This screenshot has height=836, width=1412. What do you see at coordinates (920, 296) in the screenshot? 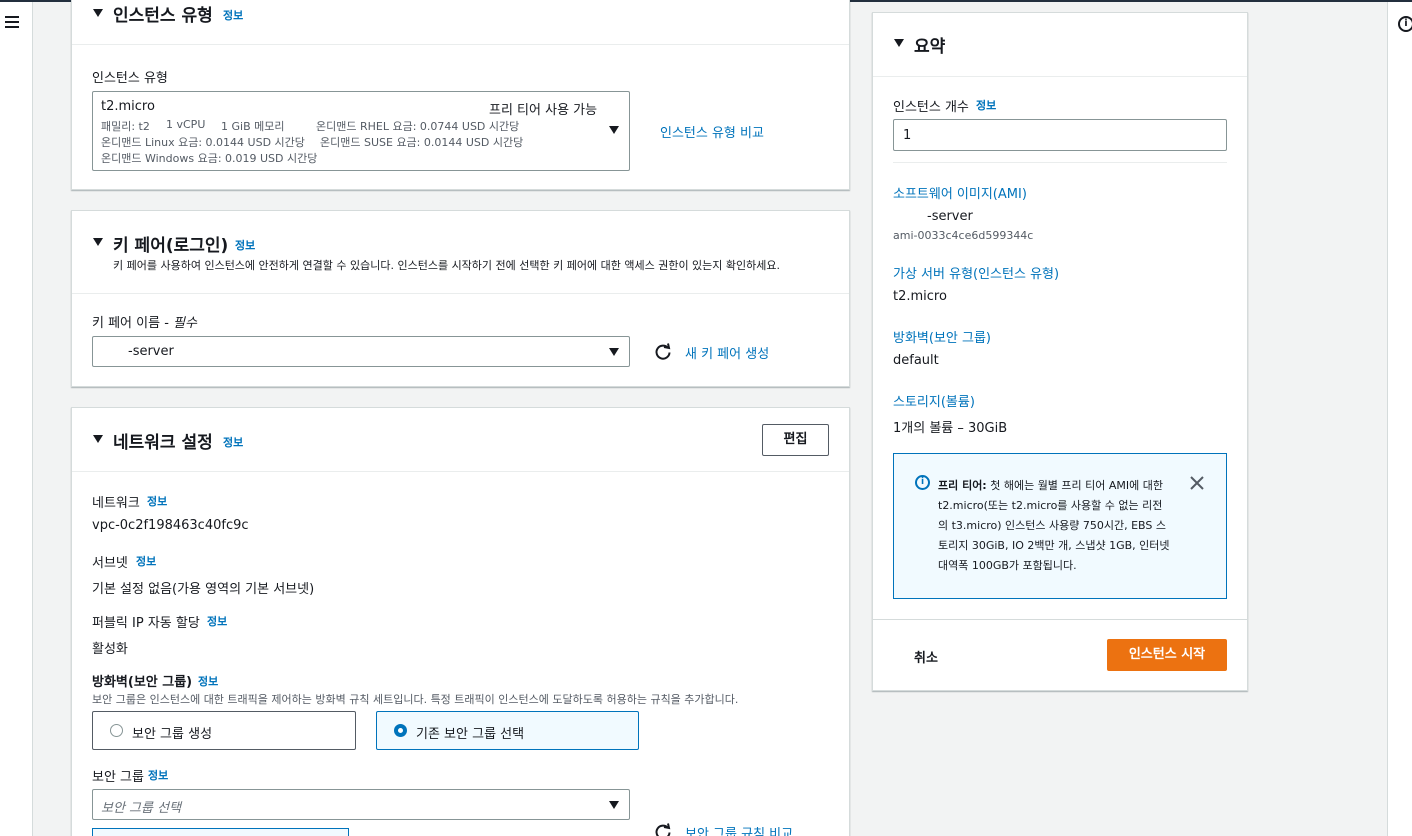
I see `server-type-value: t2.micro` at bounding box center [920, 296].